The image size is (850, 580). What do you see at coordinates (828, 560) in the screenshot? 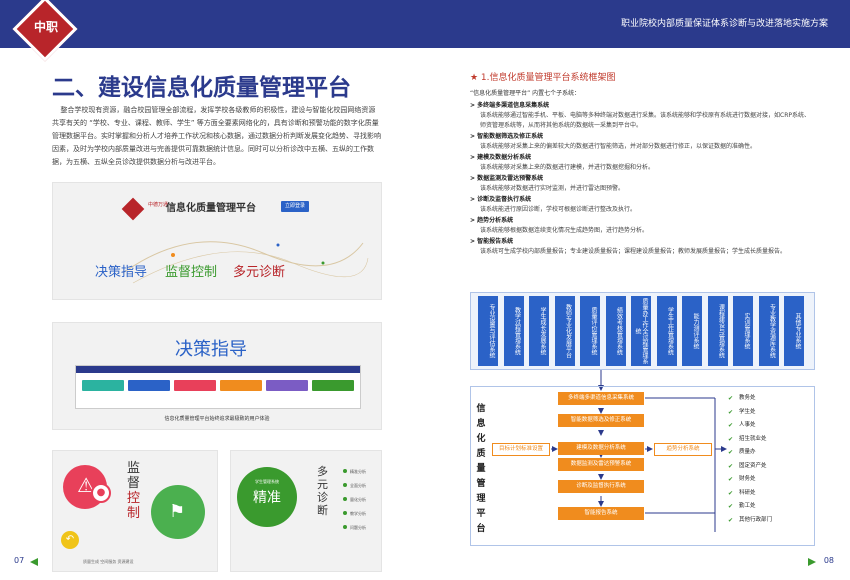
I see `page-number-right: 08` at bounding box center [828, 560].